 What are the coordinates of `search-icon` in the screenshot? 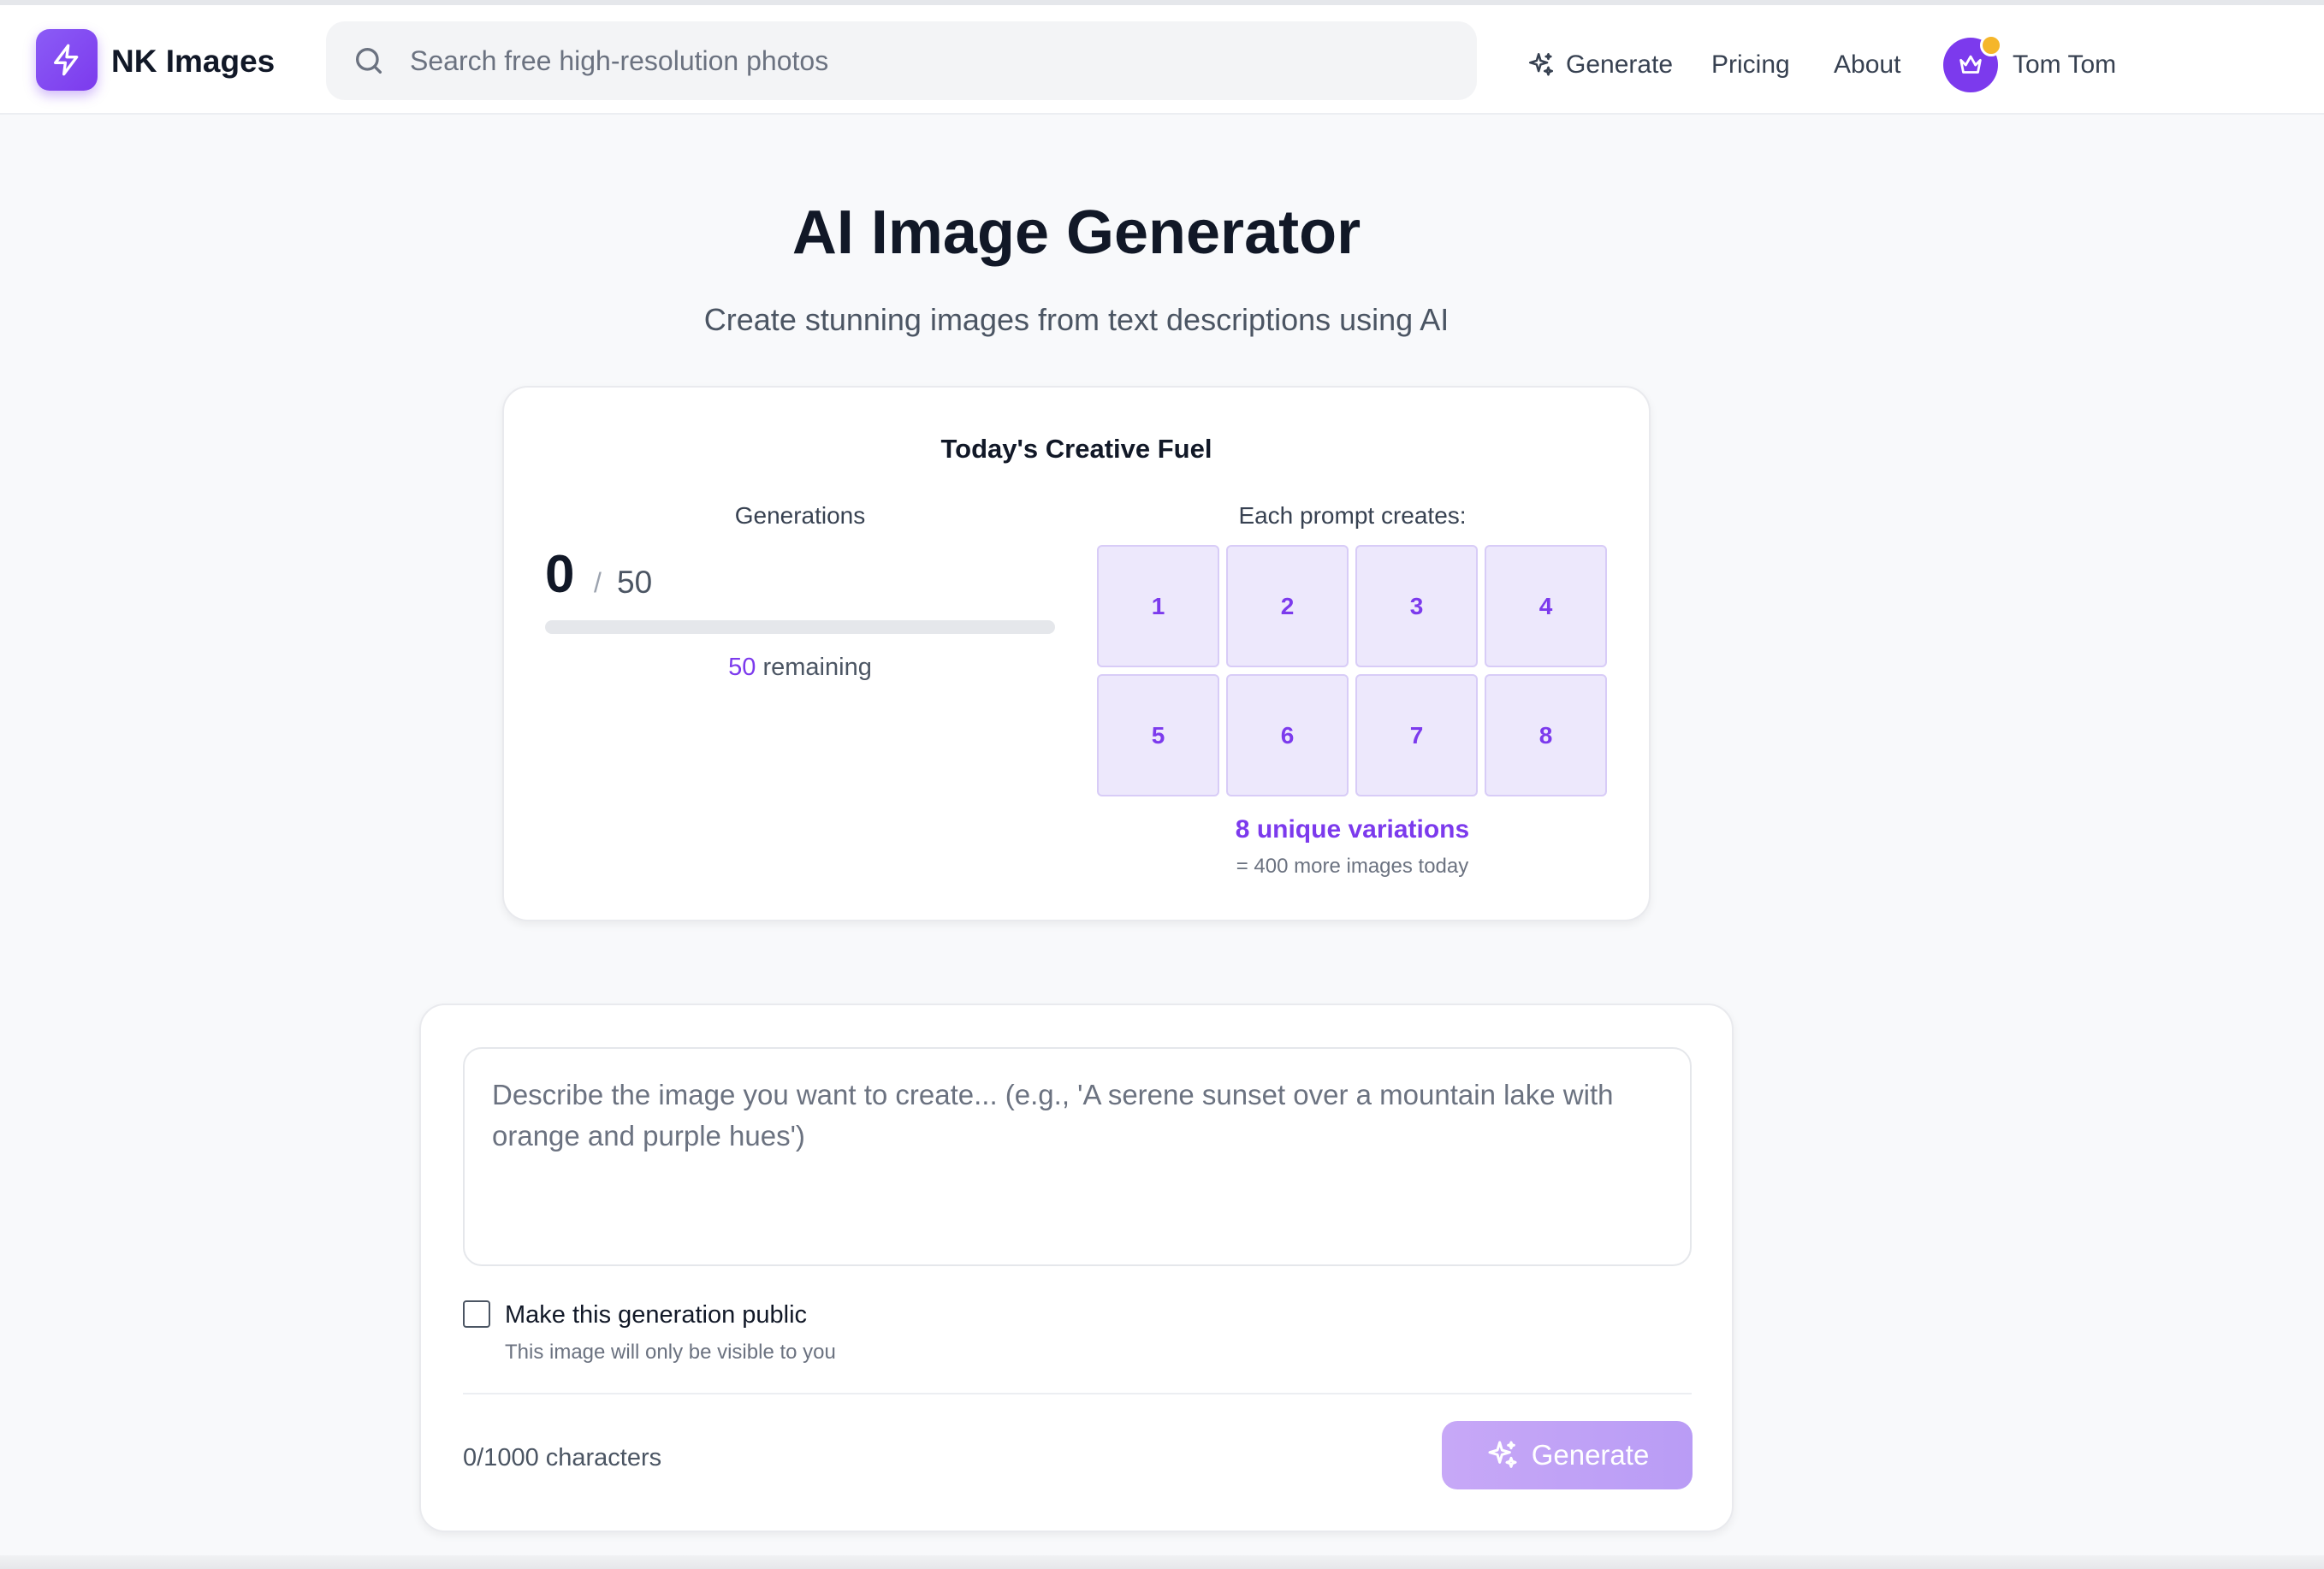 It's located at (369, 61).